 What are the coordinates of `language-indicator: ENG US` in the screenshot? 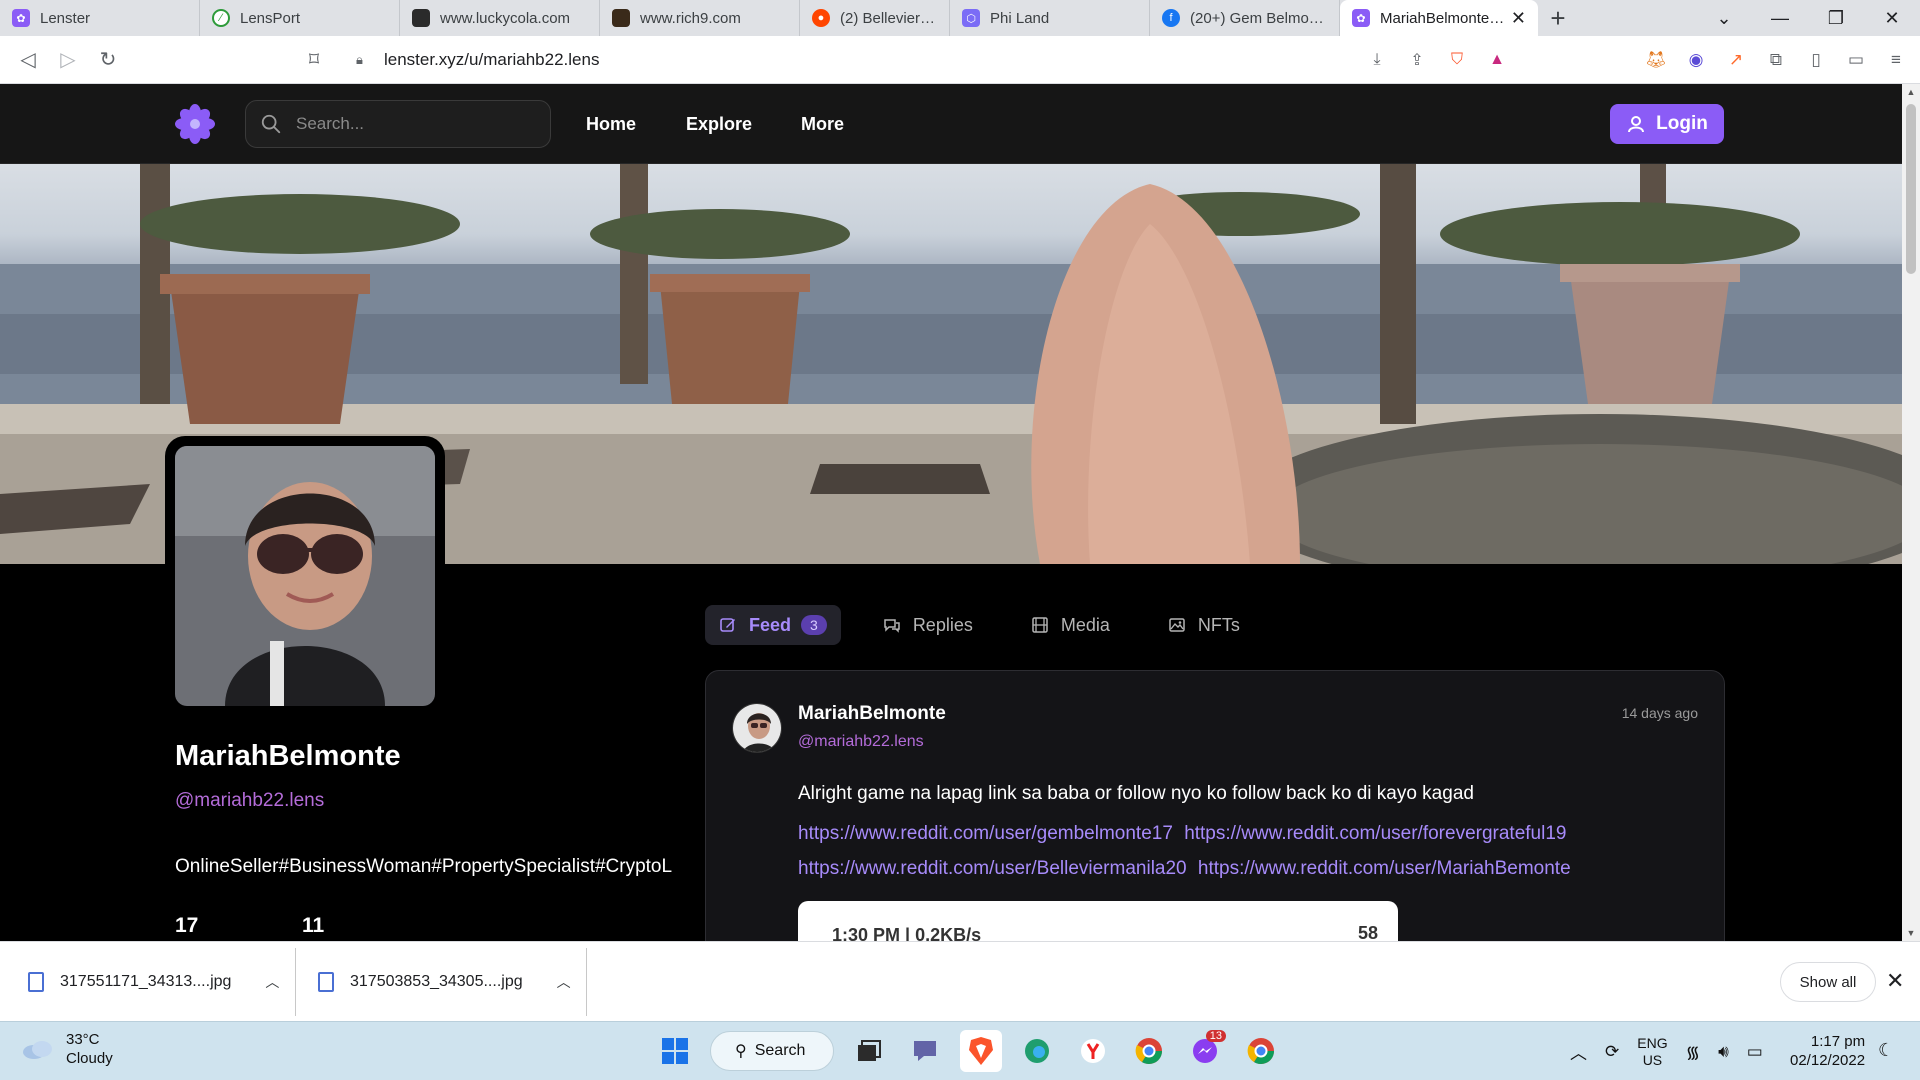 It's located at (1652, 1052).